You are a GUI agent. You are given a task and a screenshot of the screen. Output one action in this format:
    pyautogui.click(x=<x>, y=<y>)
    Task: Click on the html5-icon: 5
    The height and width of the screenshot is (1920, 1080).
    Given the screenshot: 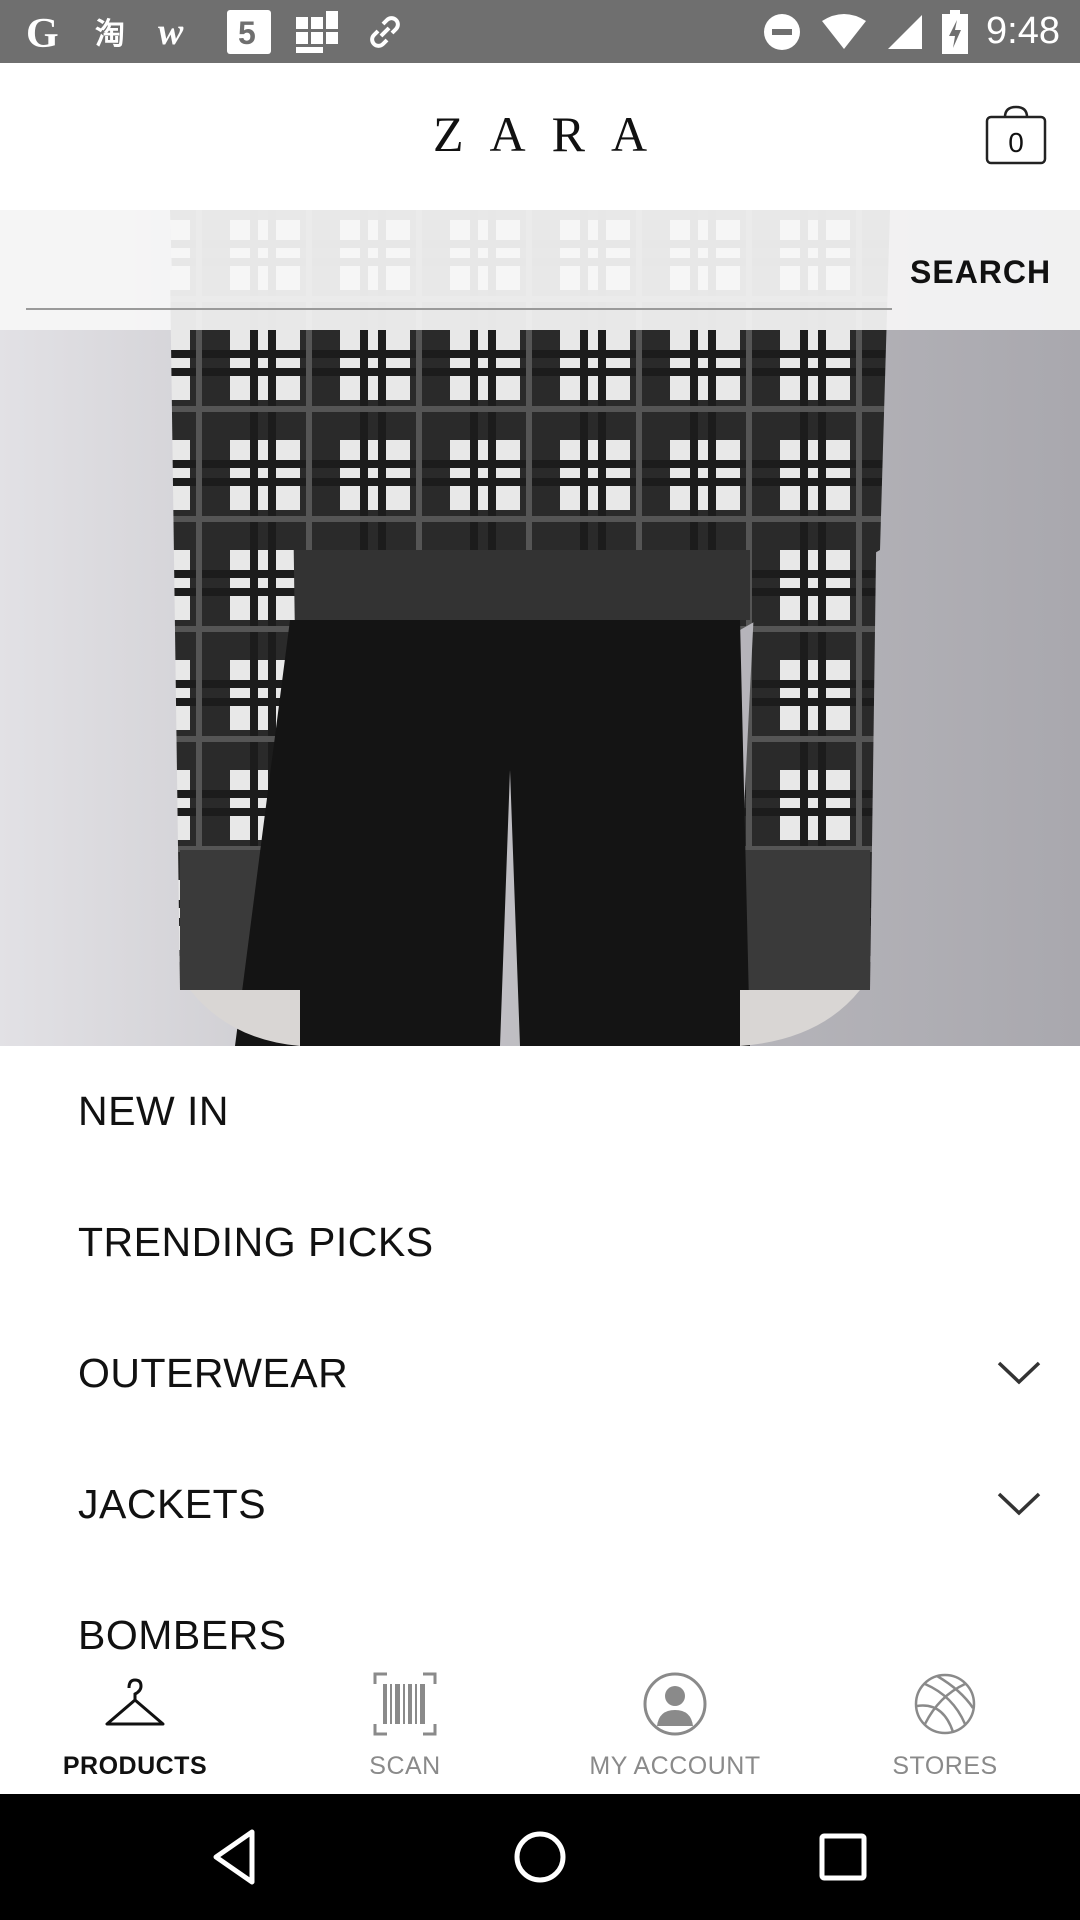 What is the action you would take?
    pyautogui.click(x=249, y=32)
    